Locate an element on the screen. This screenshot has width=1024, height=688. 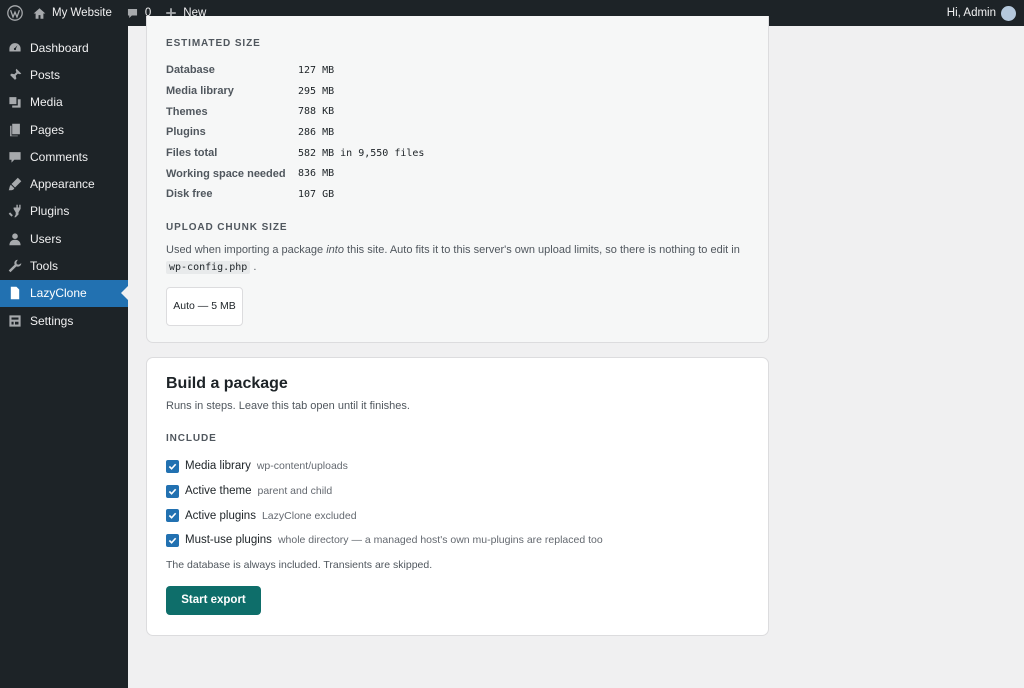
sidebar-item-label: Settings is located at coordinates (52, 320).